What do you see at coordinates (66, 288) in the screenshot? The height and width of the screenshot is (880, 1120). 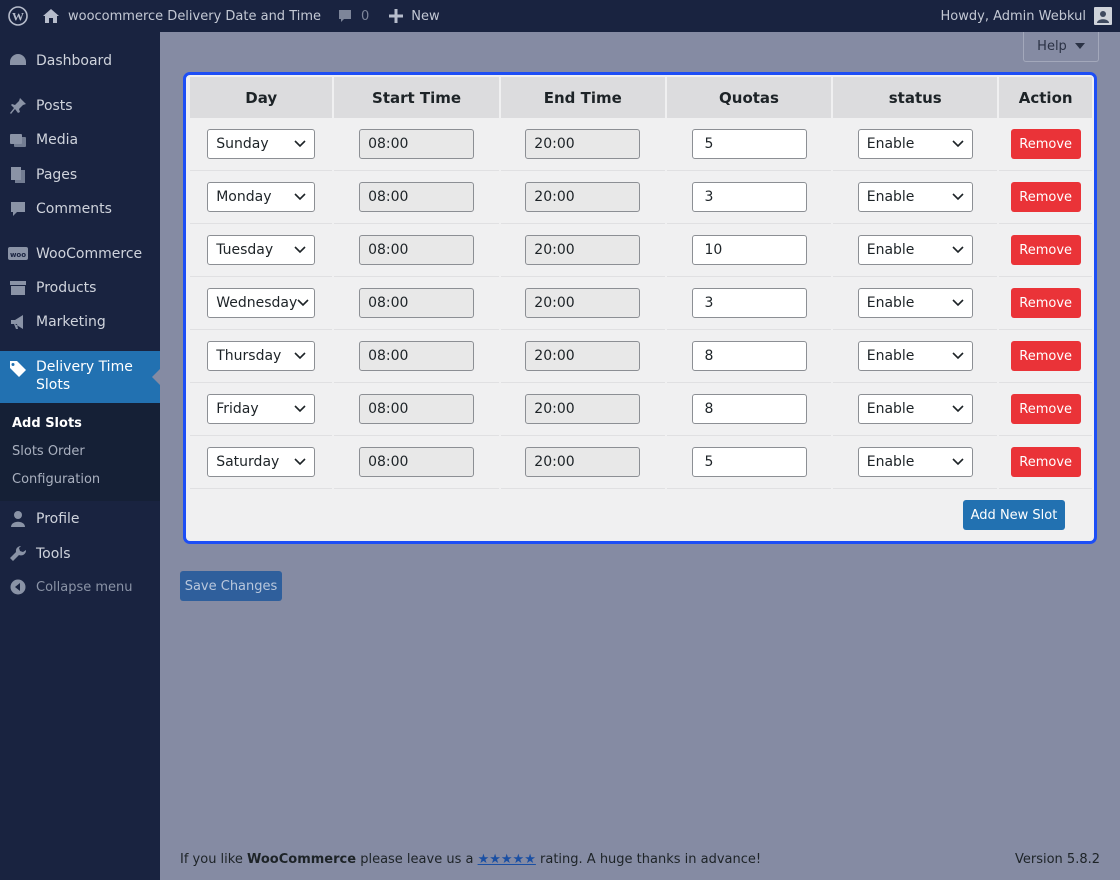 I see `sidebar-item-label: Products` at bounding box center [66, 288].